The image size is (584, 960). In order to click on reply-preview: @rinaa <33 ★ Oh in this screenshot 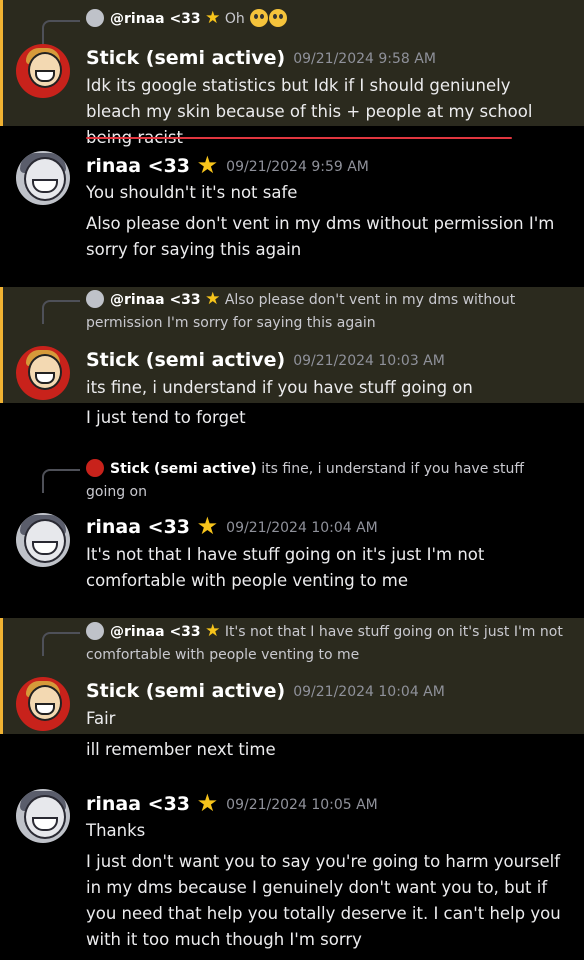, I will do `click(326, 19)`.